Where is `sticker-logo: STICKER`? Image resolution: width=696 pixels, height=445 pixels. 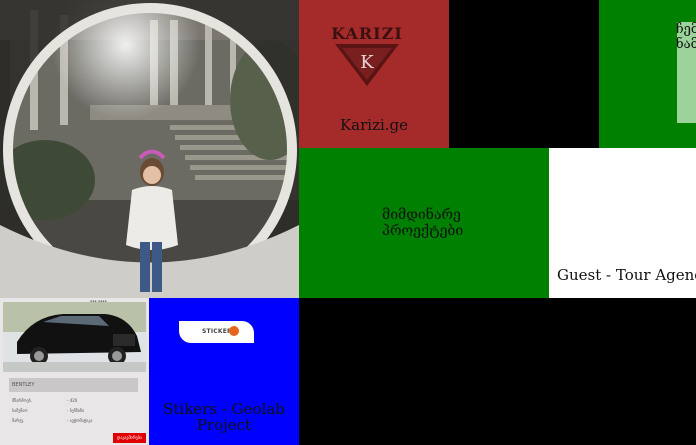
sticker-logo: STICKER is located at coordinates (216, 332).